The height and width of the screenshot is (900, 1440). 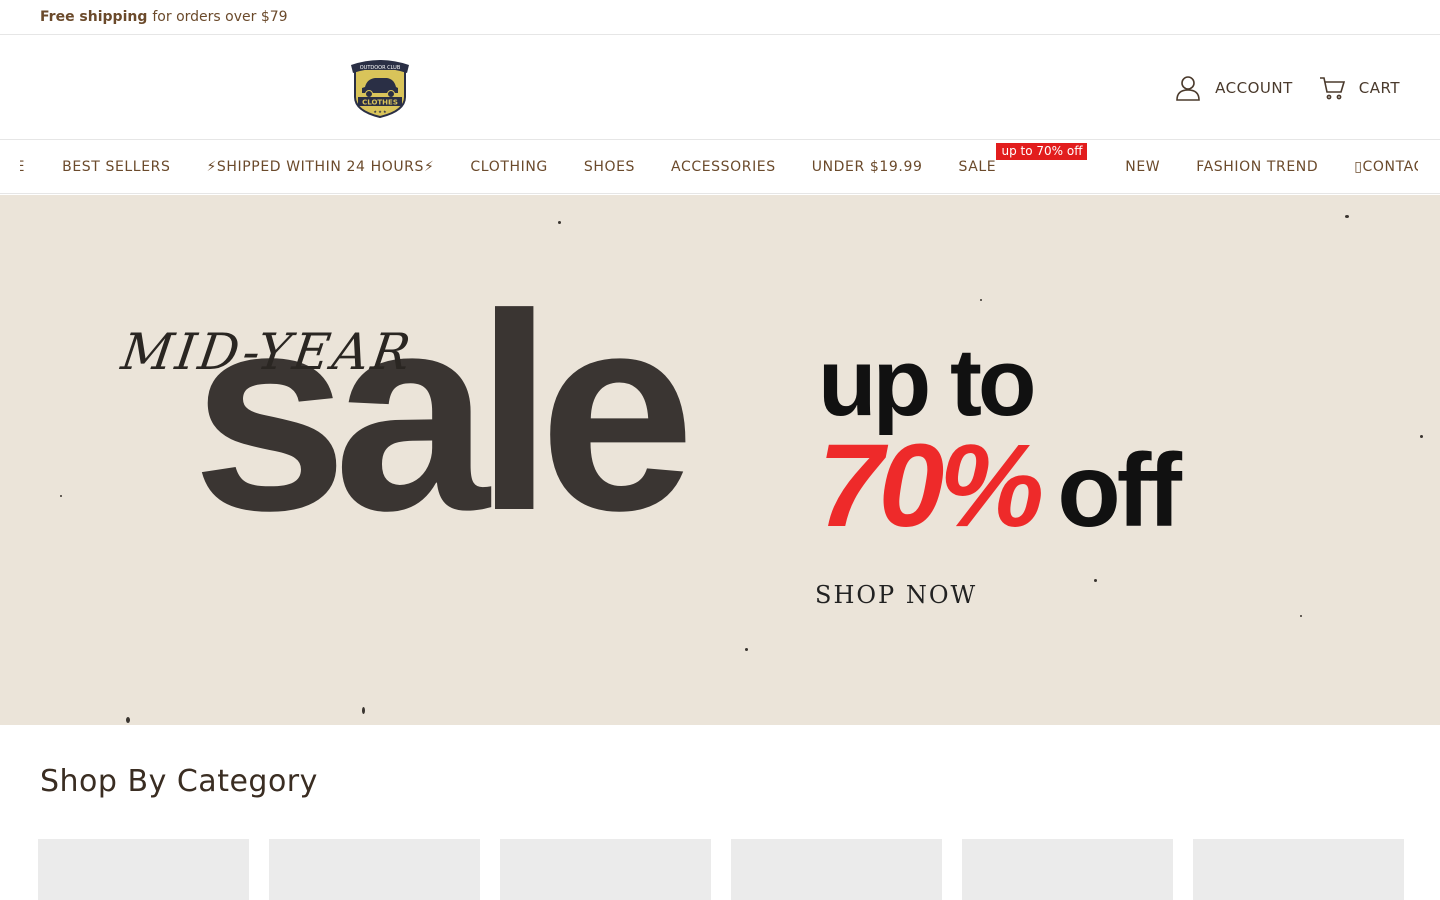 I want to click on hero-discount: 70% off, so click(x=1000, y=486).